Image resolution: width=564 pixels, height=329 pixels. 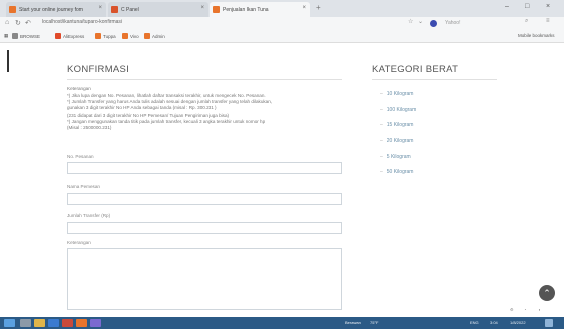 I want to click on browser-tab: C Panel ×, so click(x=158, y=9).